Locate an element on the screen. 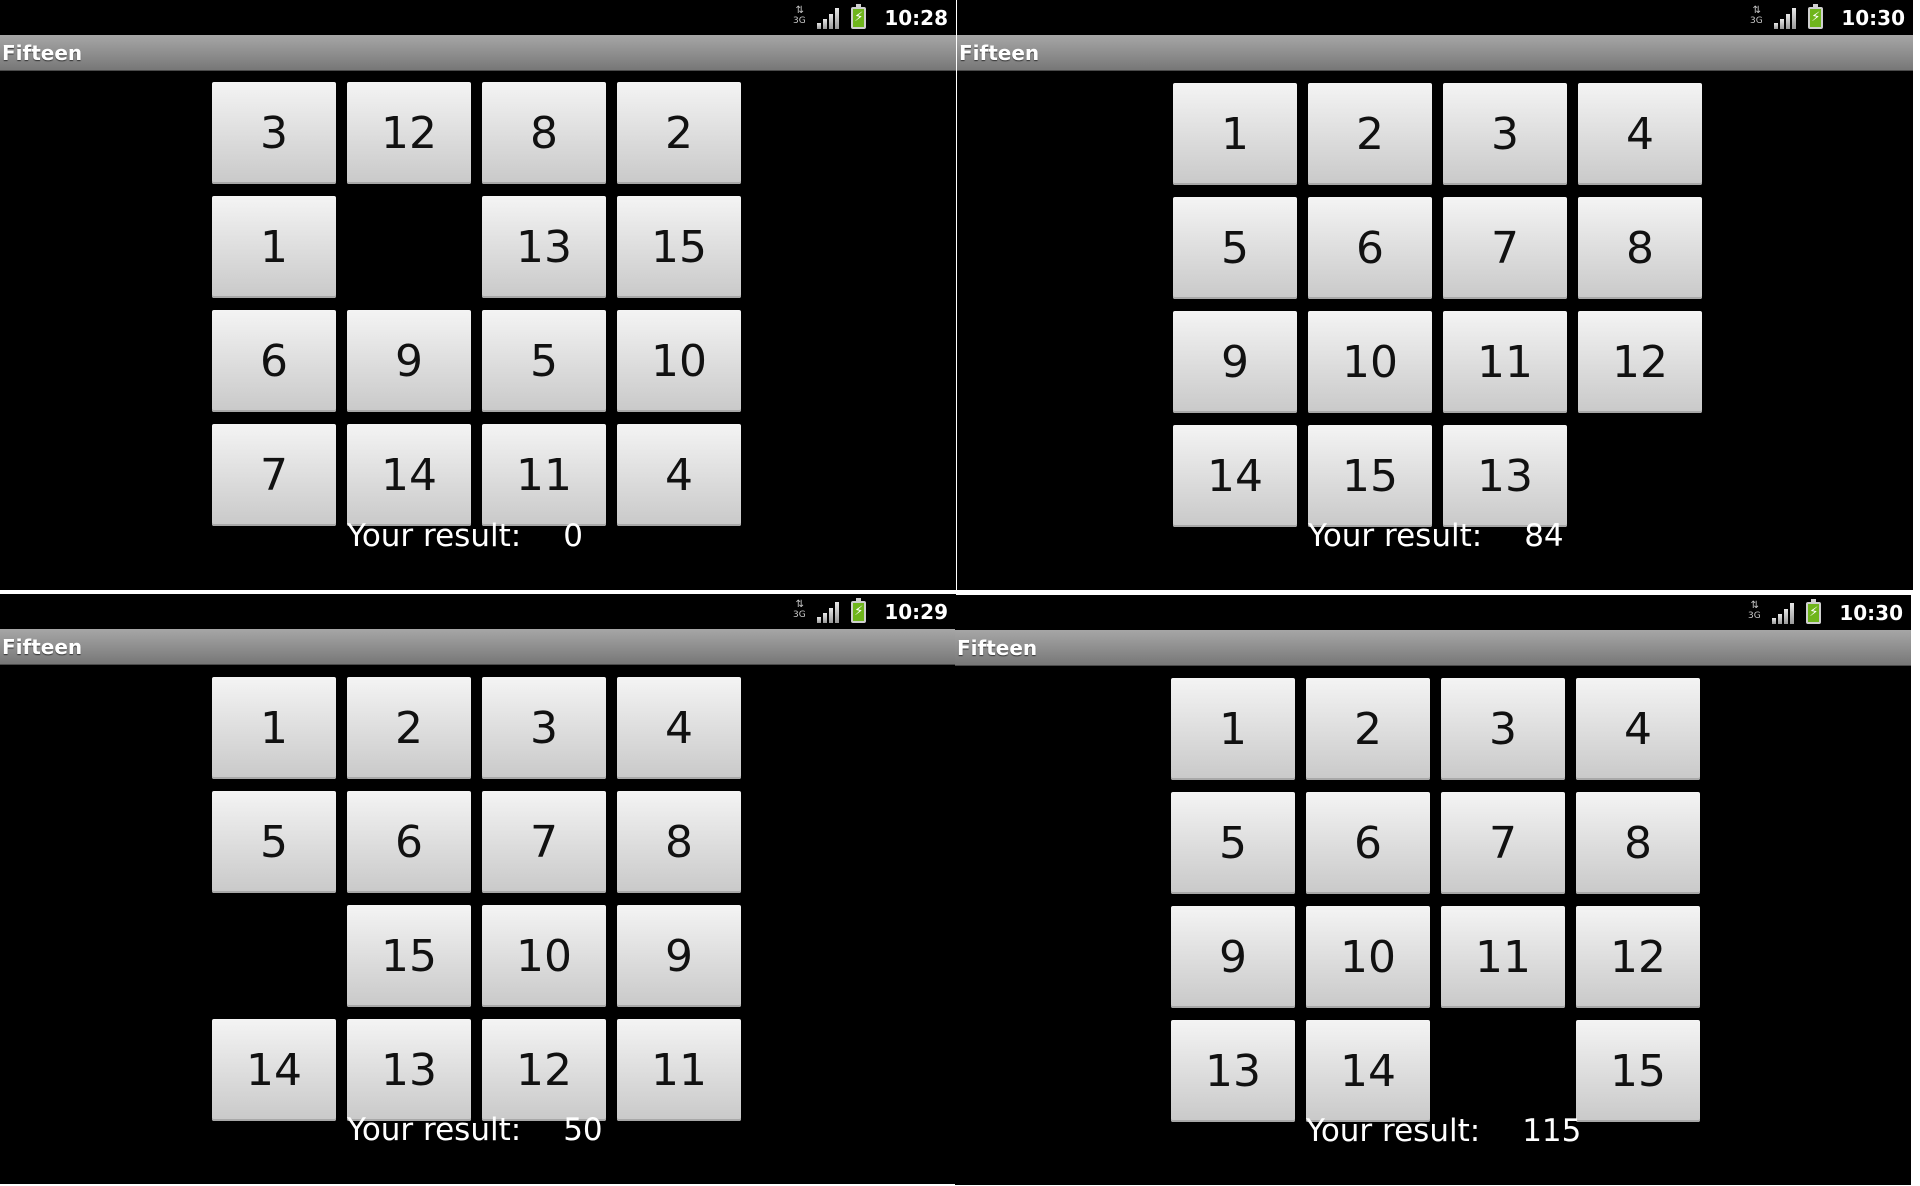 The width and height of the screenshot is (1920, 1186). status-icons: ⇅ 3G ⚡ 10:29 is located at coordinates (869, 611).